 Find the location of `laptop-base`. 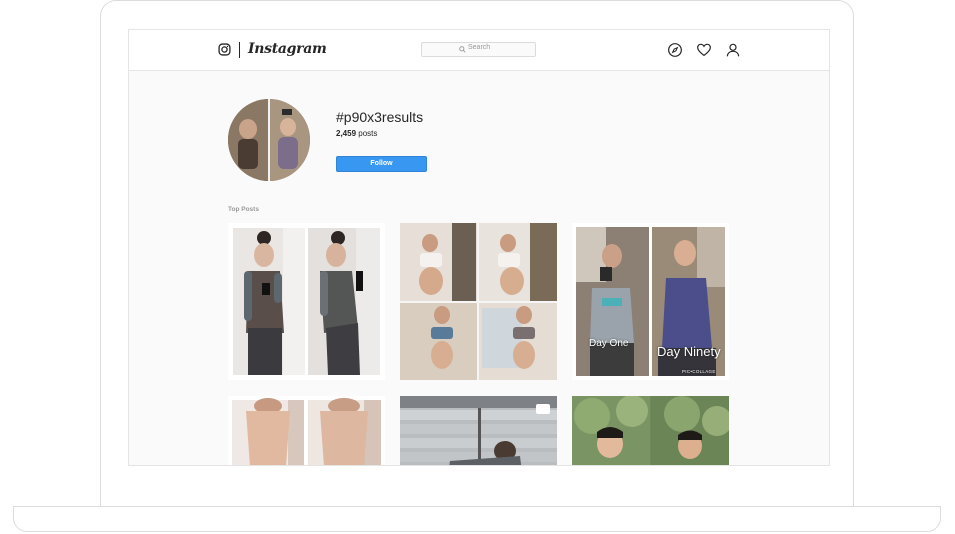

laptop-base is located at coordinates (477, 519).